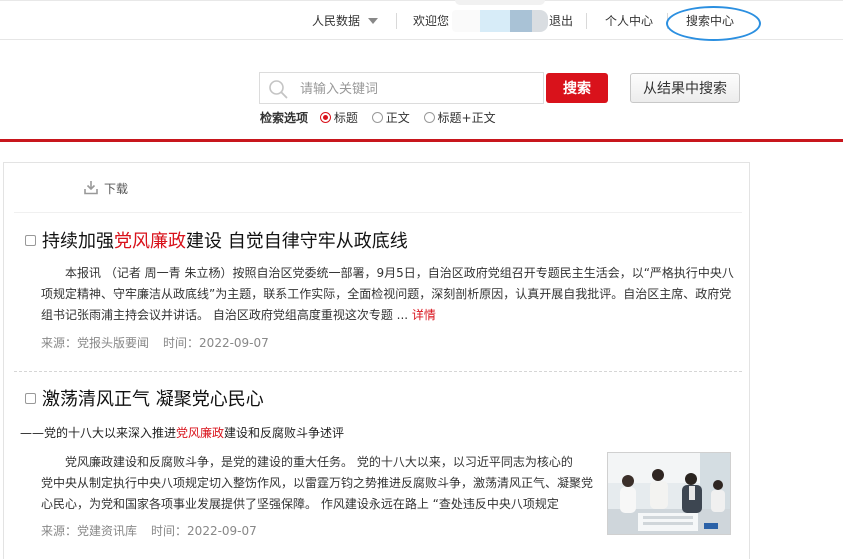 Image resolution: width=843 pixels, height=559 pixels. What do you see at coordinates (345, 118) in the screenshot?
I see `option-title-label: 标题` at bounding box center [345, 118].